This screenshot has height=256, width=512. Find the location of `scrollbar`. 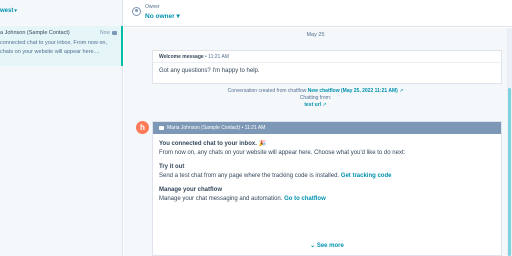

scrollbar is located at coordinates (509, 142).